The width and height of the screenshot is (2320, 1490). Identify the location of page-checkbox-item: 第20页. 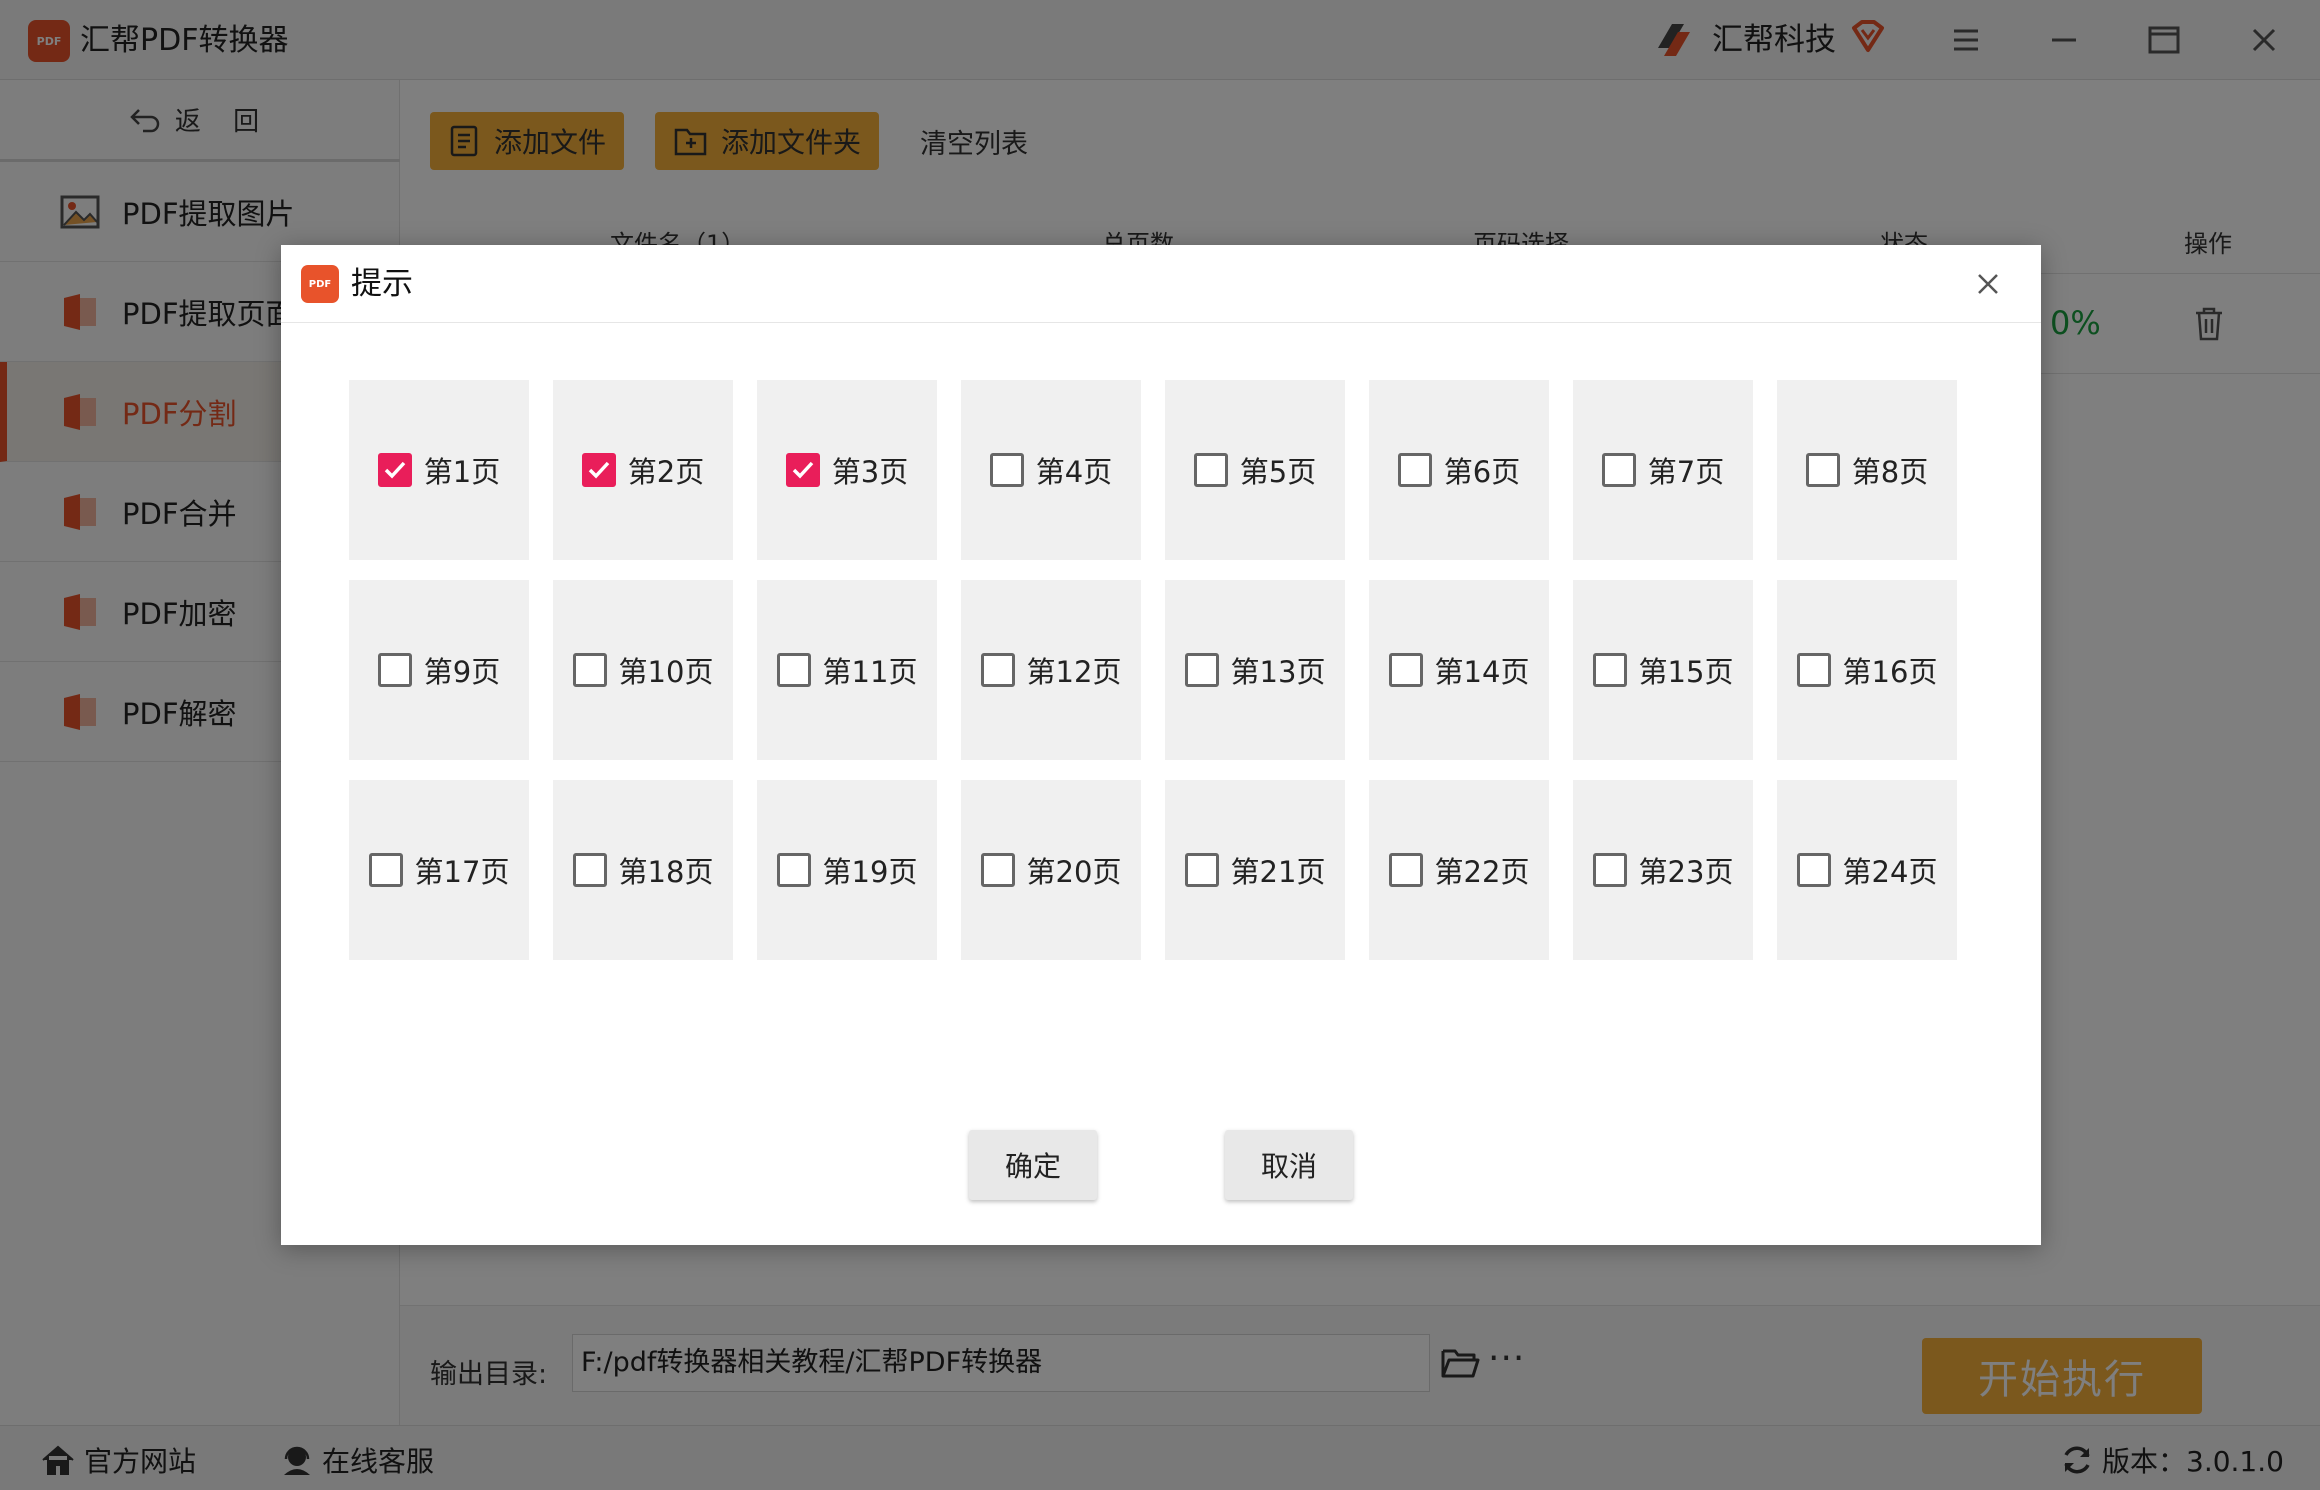
(1051, 870).